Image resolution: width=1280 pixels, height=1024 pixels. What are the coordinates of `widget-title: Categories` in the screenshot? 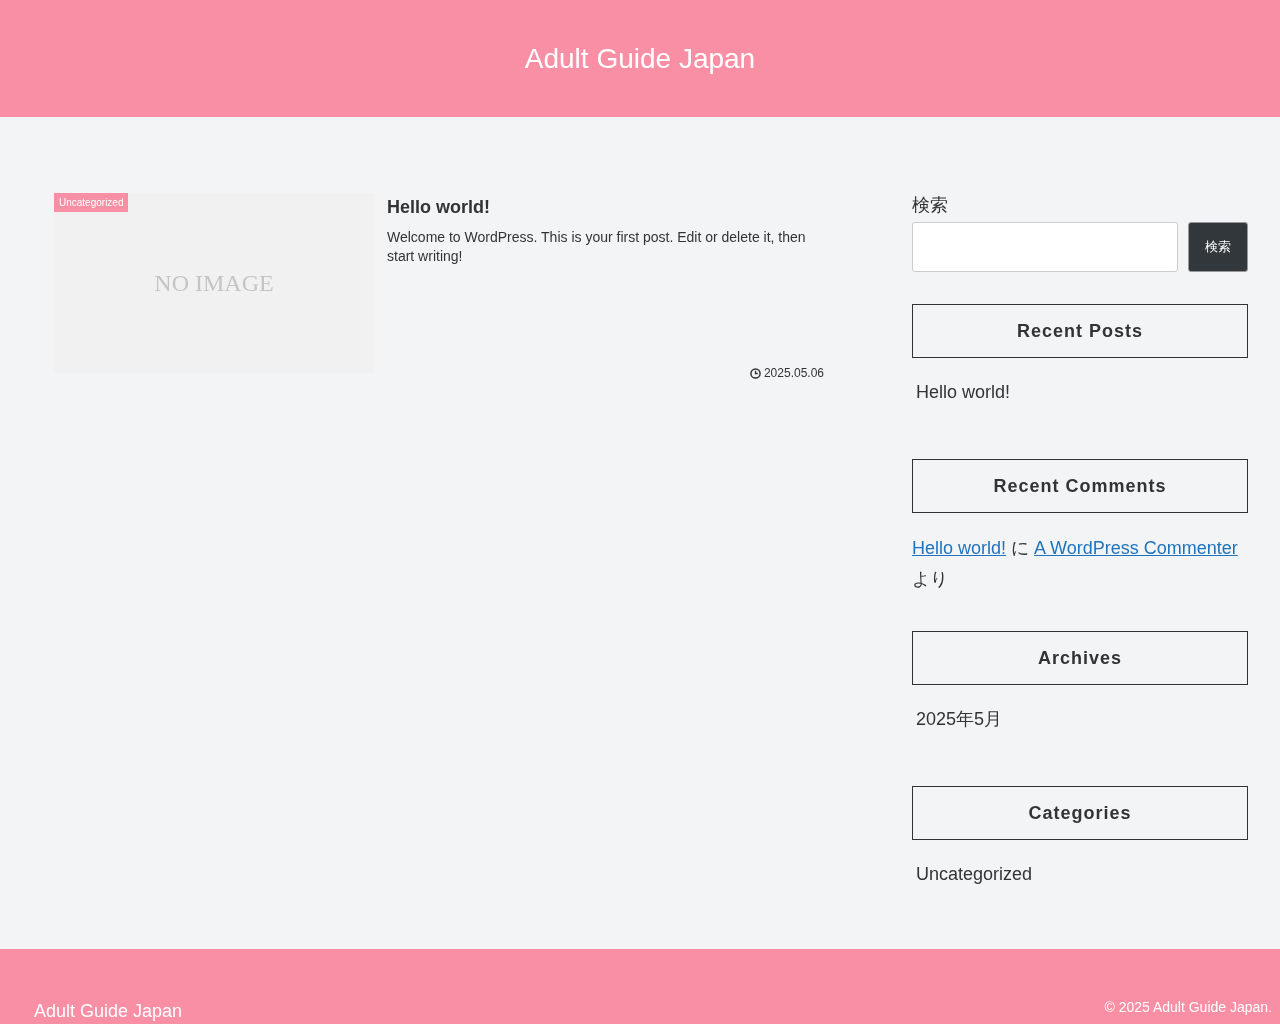 It's located at (1080, 813).